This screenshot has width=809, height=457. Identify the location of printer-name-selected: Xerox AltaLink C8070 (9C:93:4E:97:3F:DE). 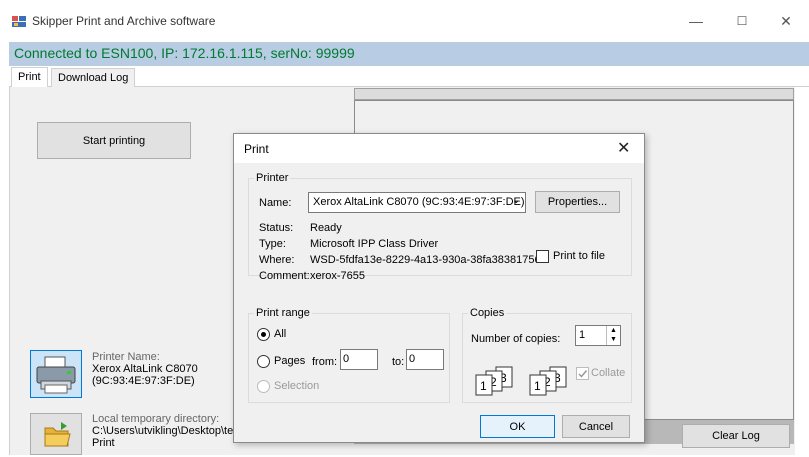
(419, 202).